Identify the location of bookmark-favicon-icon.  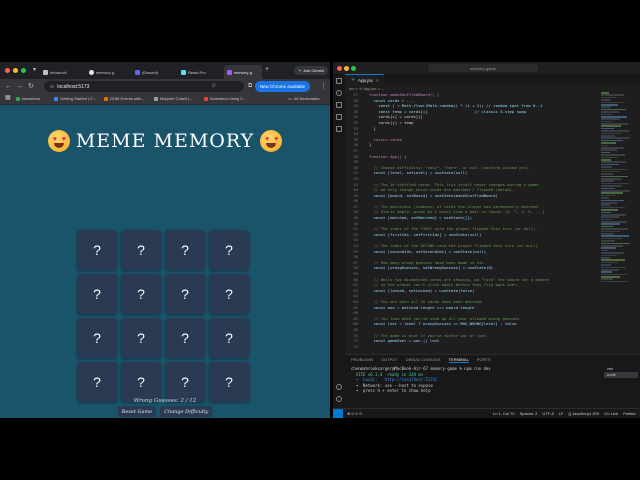
(156, 98).